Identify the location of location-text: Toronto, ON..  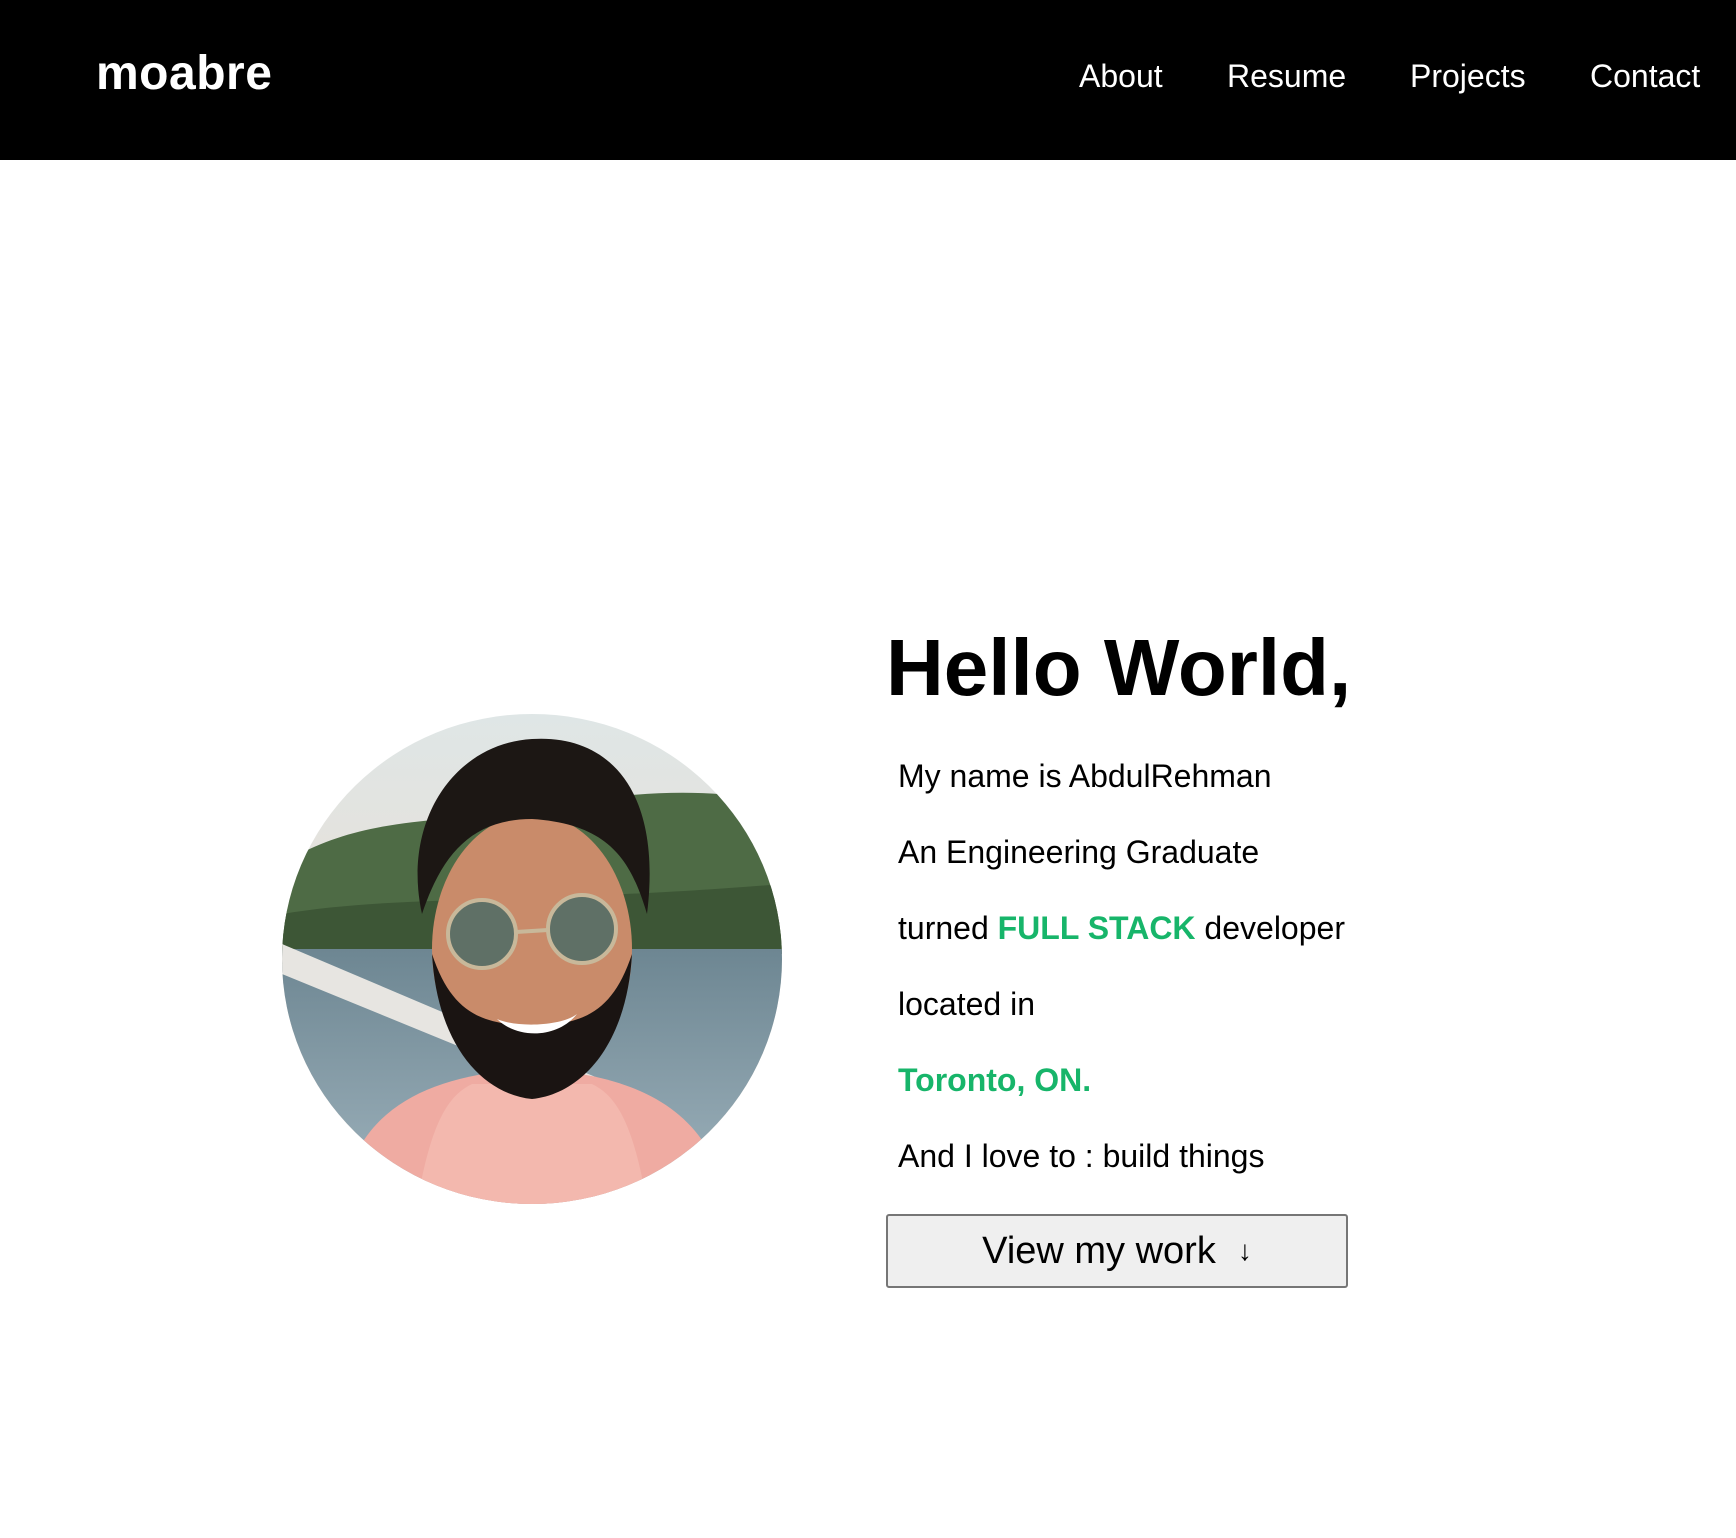
(995, 1080).